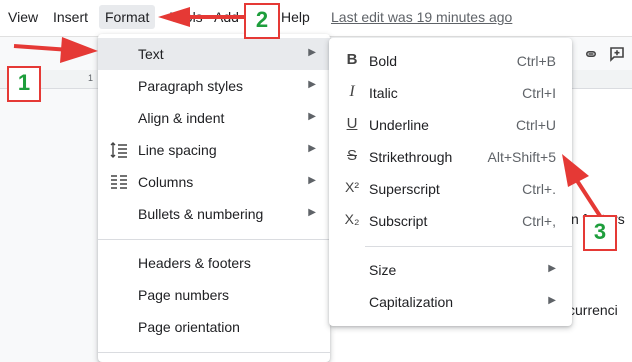 The width and height of the screenshot is (632, 362). Describe the element at coordinates (539, 189) in the screenshot. I see `shortcut-label: Ctrl+.` at that location.